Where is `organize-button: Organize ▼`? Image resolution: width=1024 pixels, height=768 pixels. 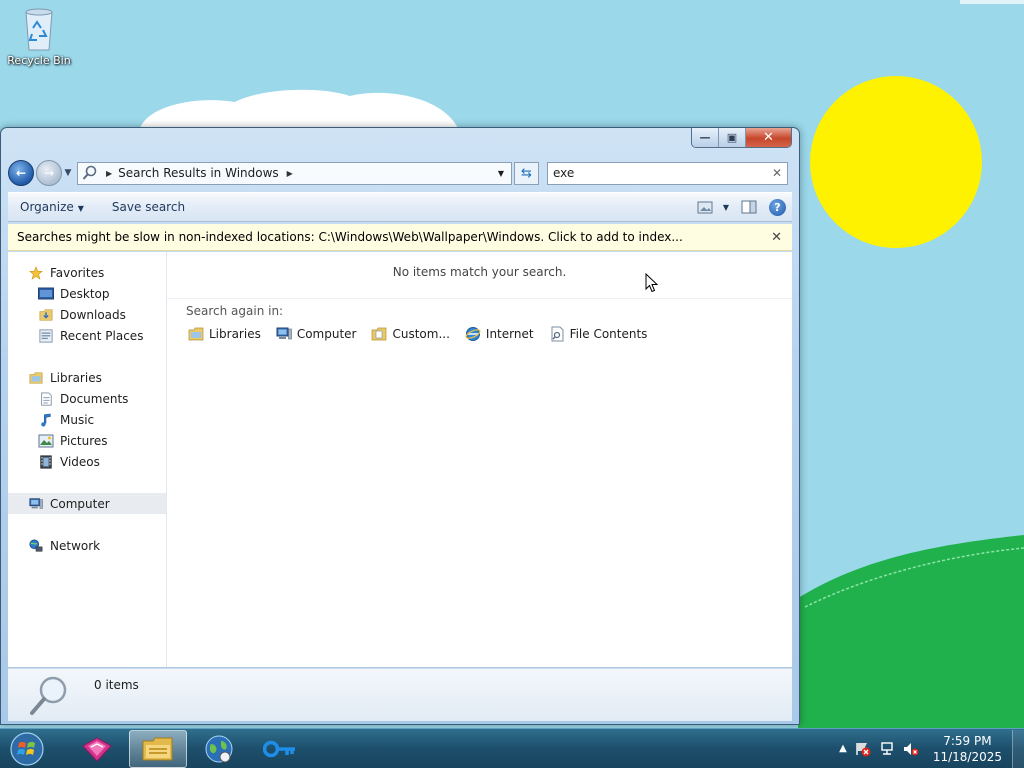
organize-button: Organize ▼ is located at coordinates (52, 207).